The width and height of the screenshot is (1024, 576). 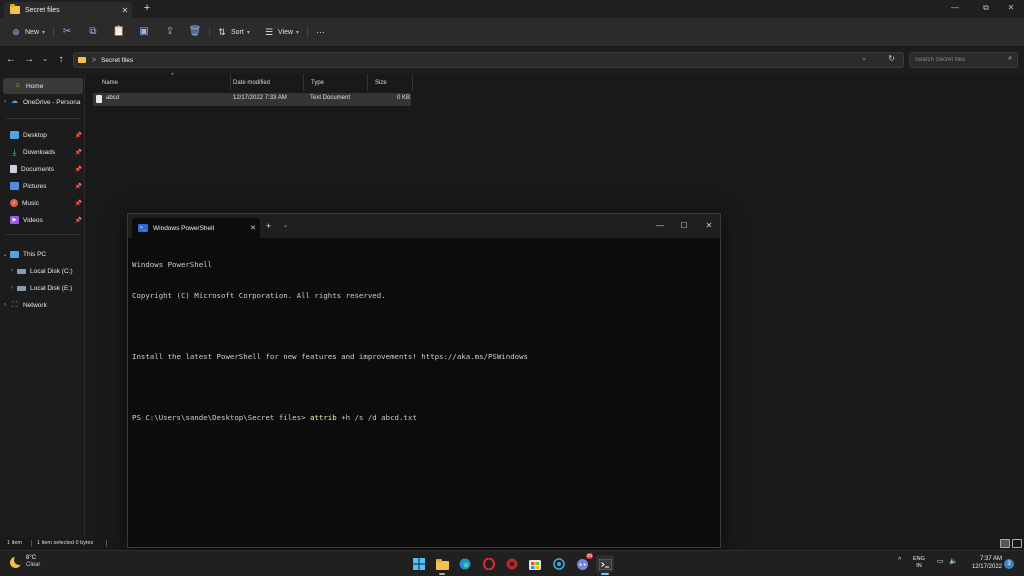 I want to click on sidebar-item-videos: ▶ Videos 📌, so click(x=42, y=220).